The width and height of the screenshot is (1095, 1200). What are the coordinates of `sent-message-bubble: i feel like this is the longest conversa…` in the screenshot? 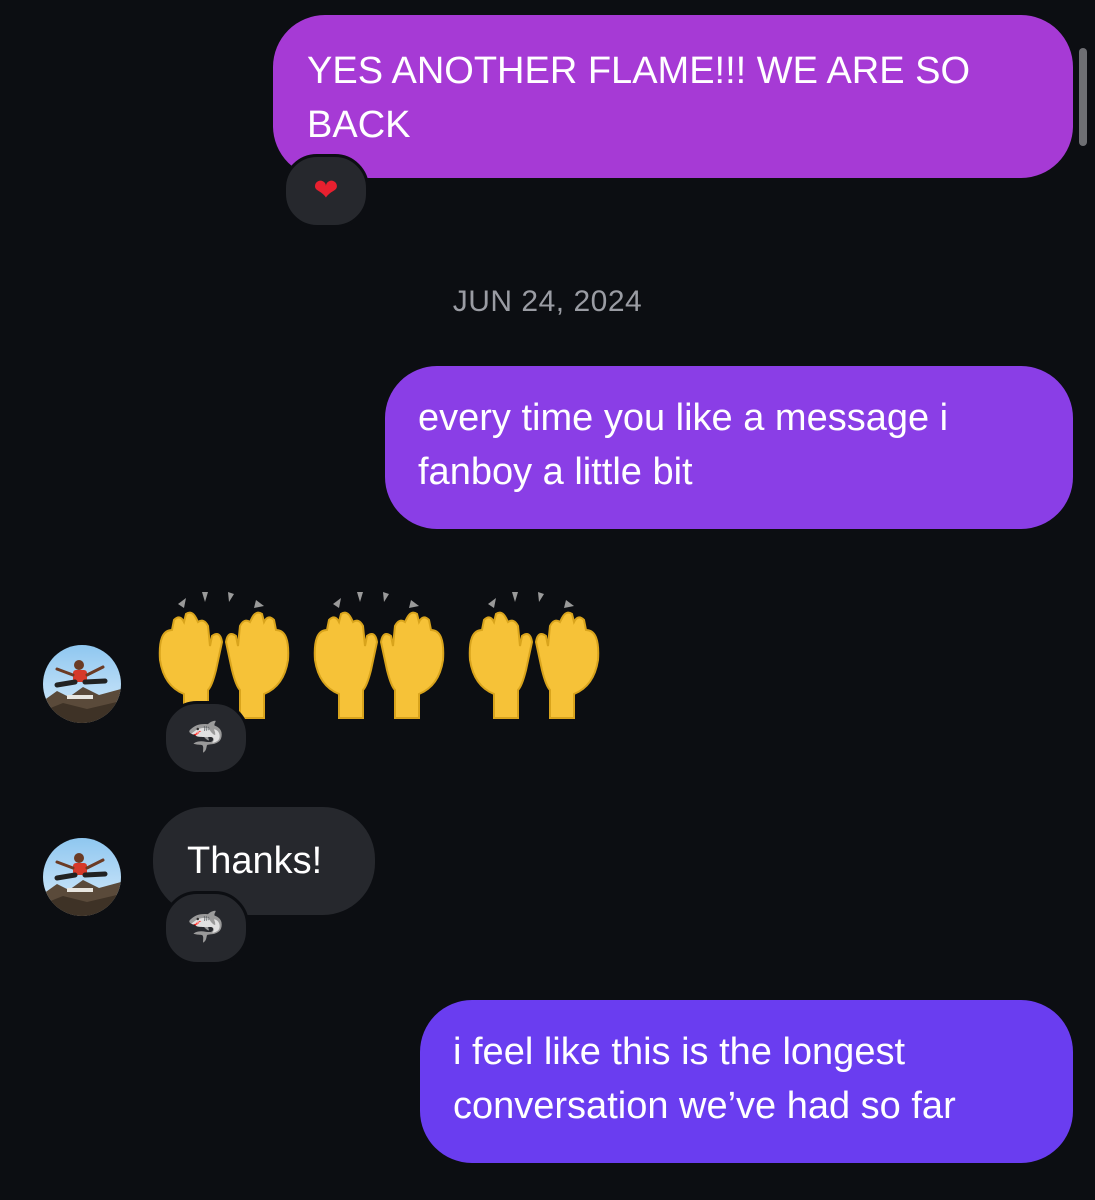 It's located at (746, 1081).